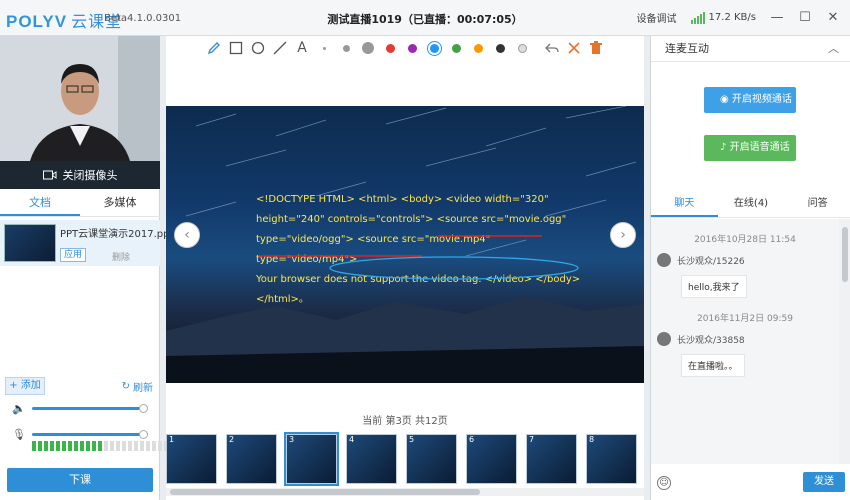 The image size is (850, 500). I want to click on tab-documents: 文档, so click(40, 202).